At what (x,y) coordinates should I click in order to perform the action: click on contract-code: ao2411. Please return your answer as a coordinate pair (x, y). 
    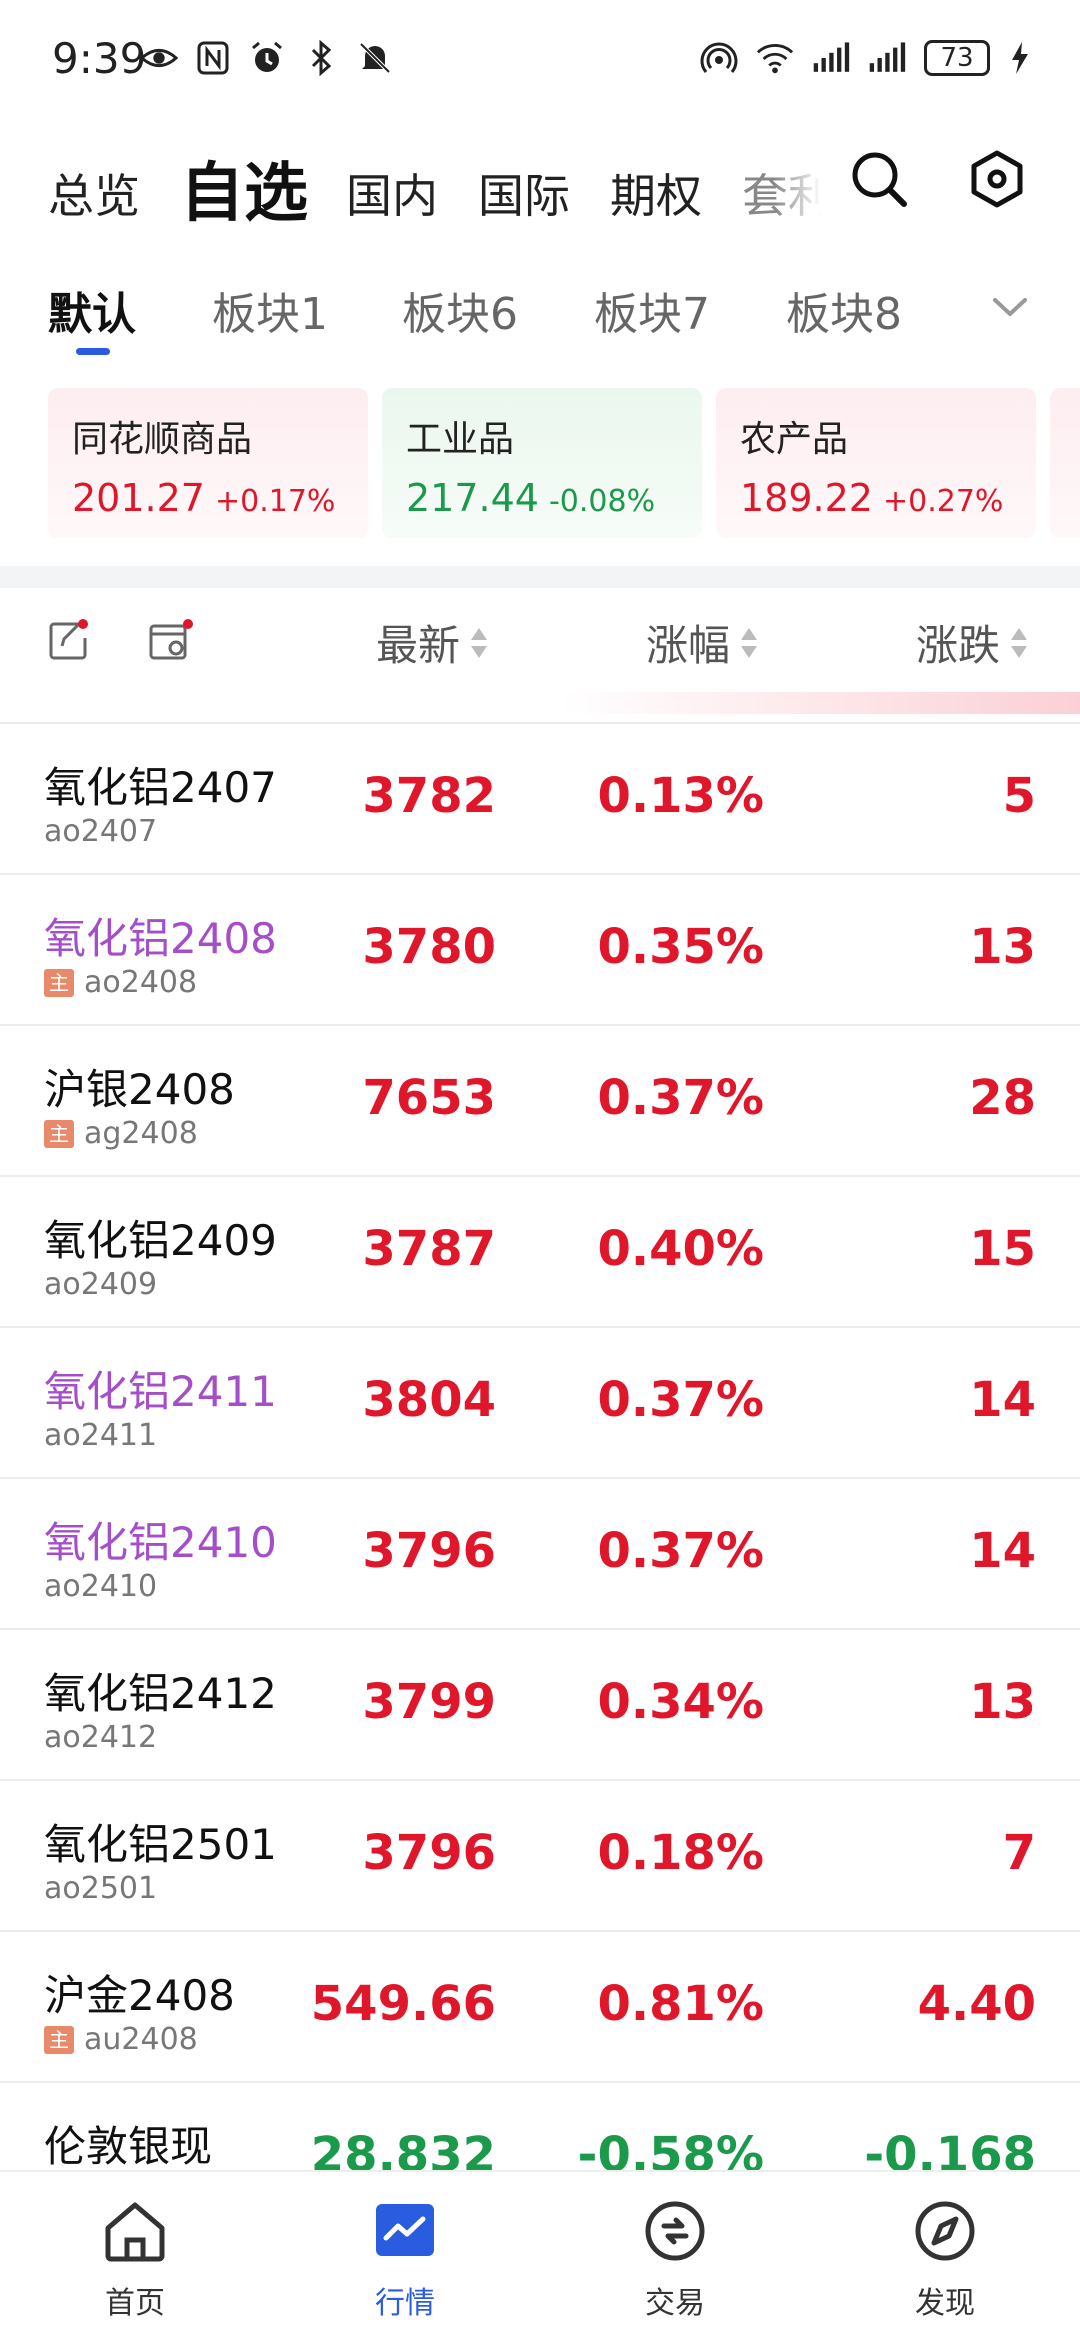
    Looking at the image, I should click on (101, 1435).